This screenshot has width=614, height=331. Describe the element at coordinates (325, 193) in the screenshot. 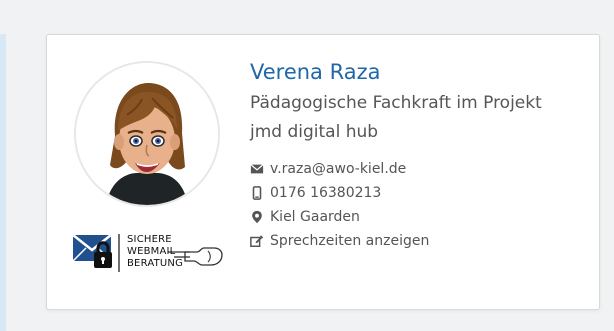

I see `phone-text: 0176 16380213` at that location.